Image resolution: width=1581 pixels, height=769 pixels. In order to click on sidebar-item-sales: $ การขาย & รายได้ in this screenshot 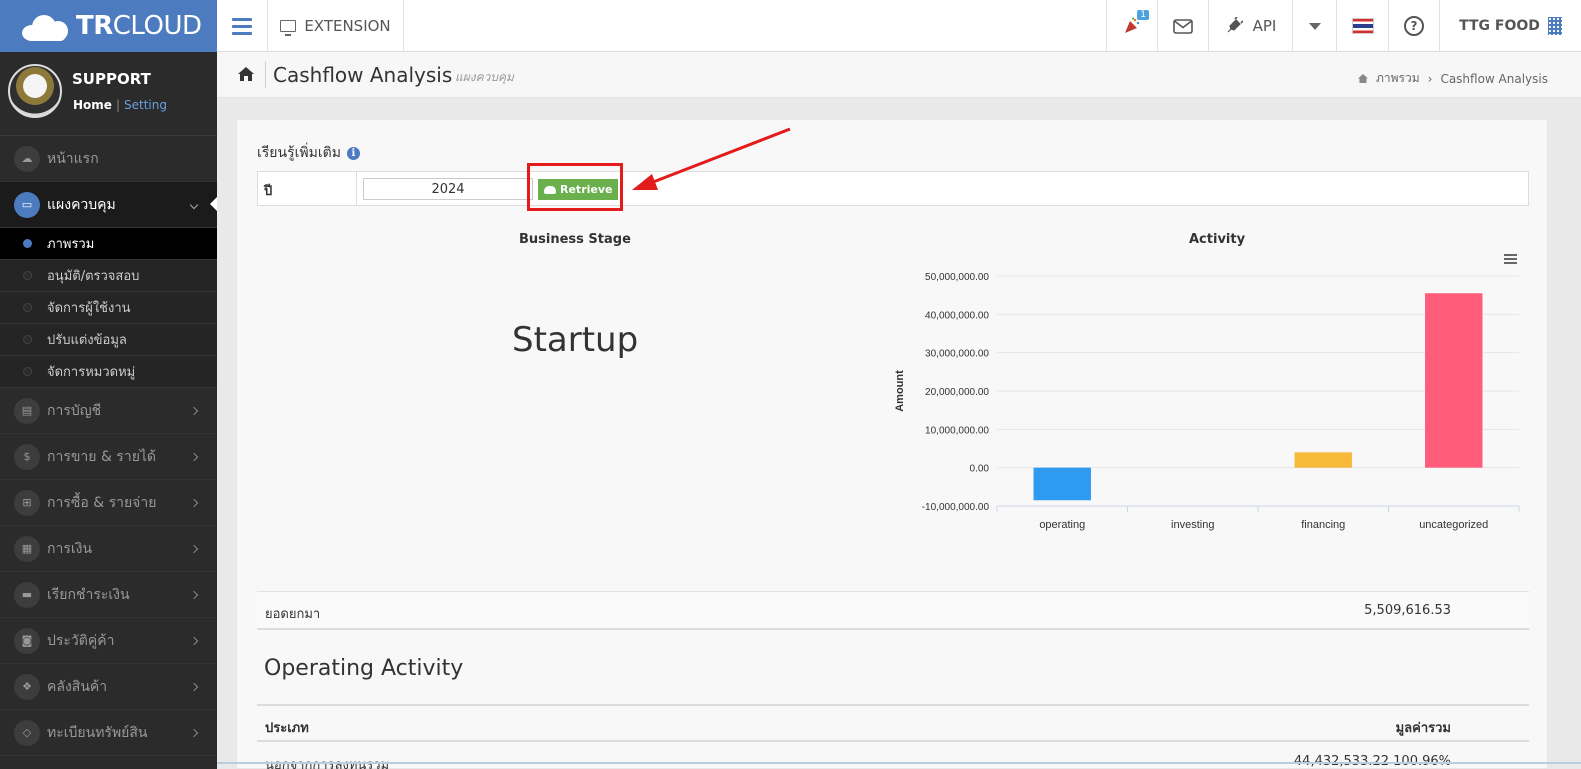, I will do `click(108, 457)`.